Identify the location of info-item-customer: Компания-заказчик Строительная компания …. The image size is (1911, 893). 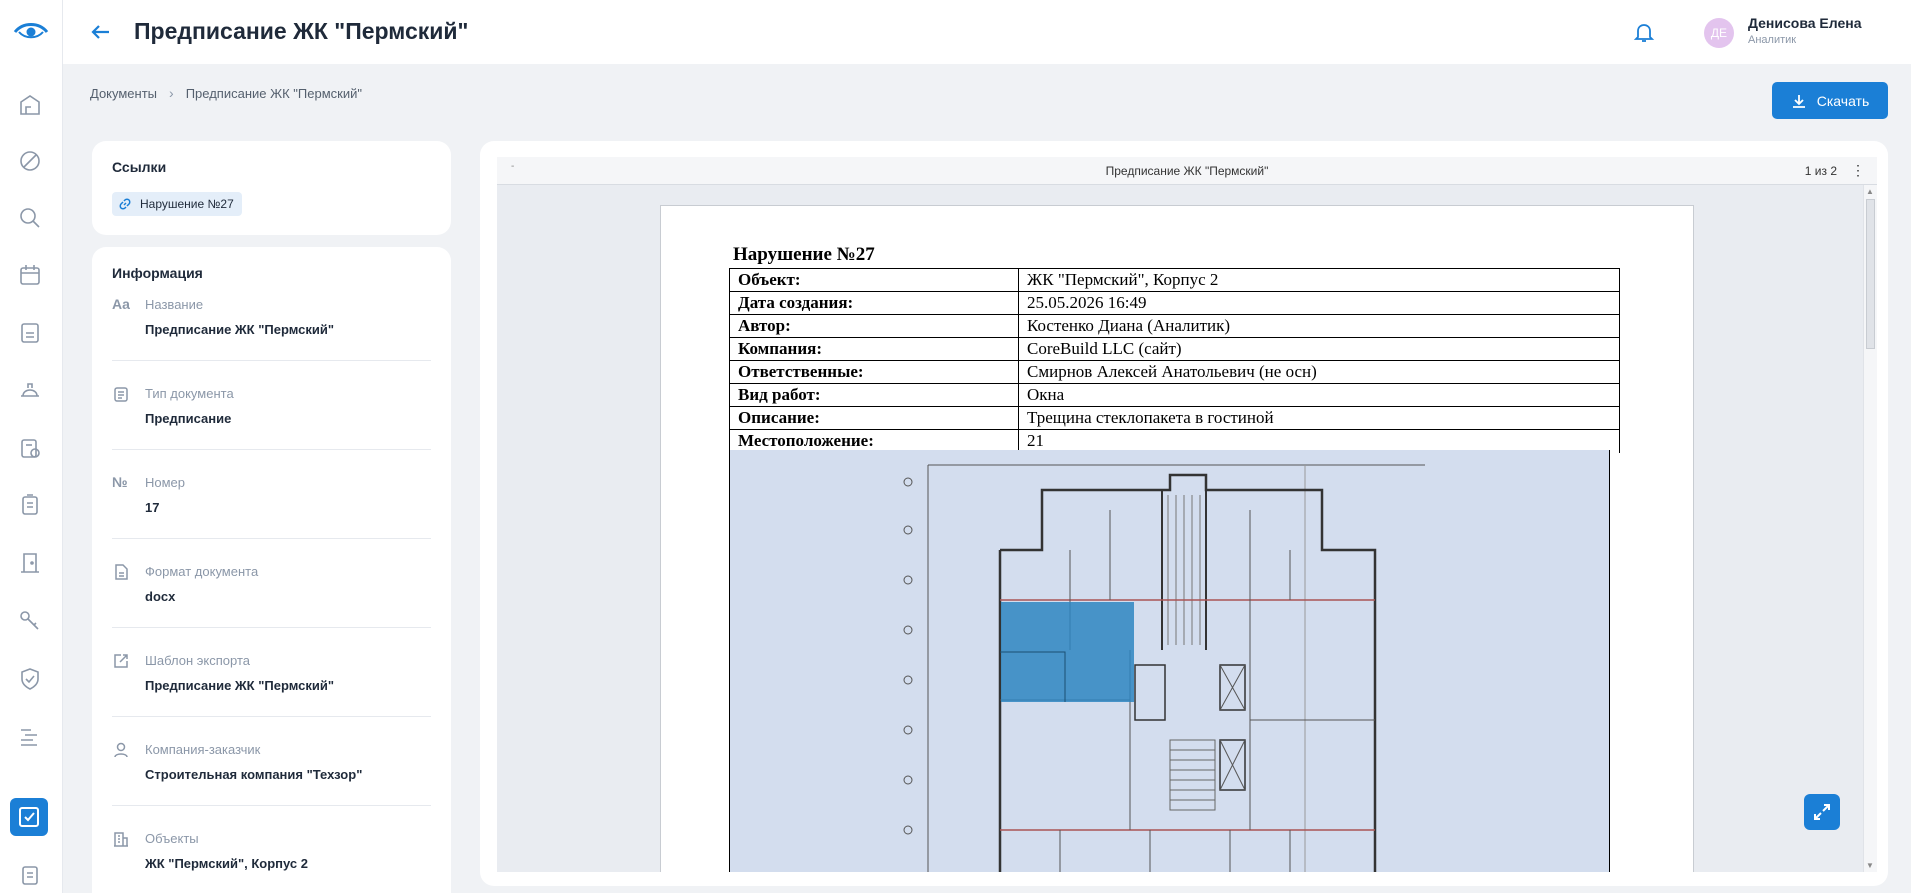
(271, 782).